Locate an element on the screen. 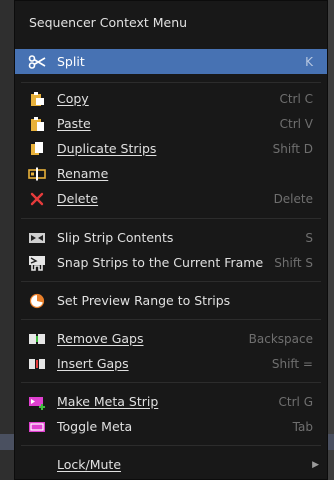  menu-item-copy: Copy Ctrl C is located at coordinates (171, 98).